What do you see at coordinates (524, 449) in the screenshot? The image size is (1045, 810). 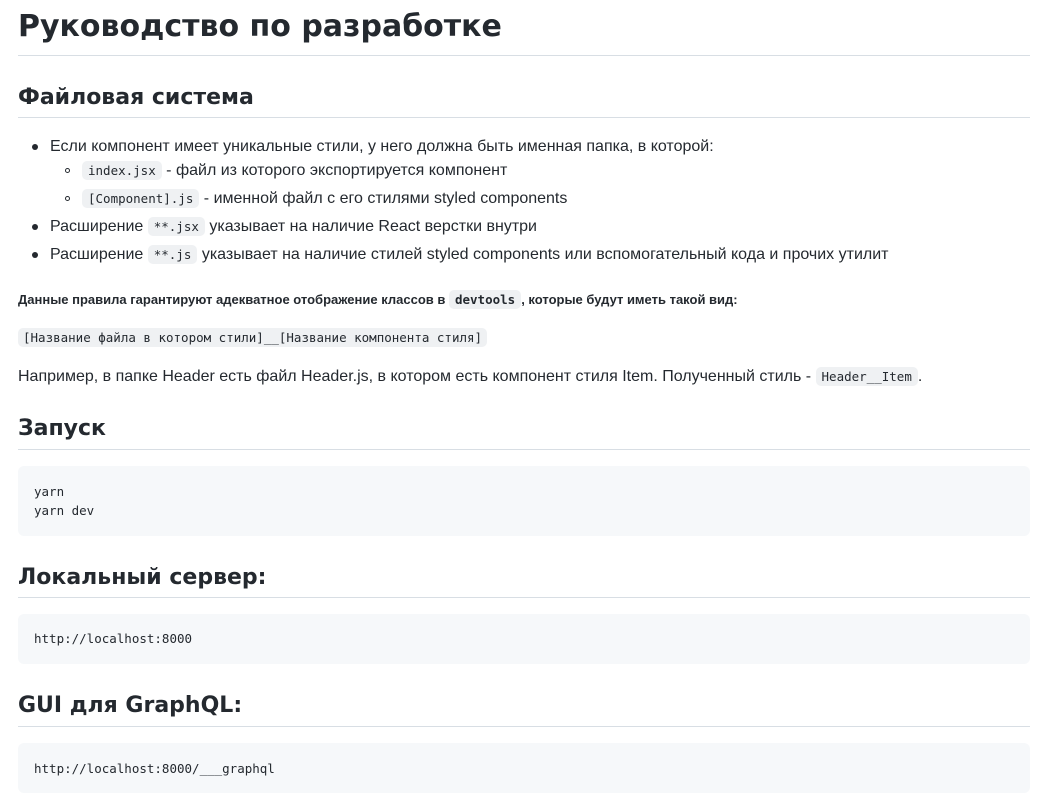 I see `launch-divider` at bounding box center [524, 449].